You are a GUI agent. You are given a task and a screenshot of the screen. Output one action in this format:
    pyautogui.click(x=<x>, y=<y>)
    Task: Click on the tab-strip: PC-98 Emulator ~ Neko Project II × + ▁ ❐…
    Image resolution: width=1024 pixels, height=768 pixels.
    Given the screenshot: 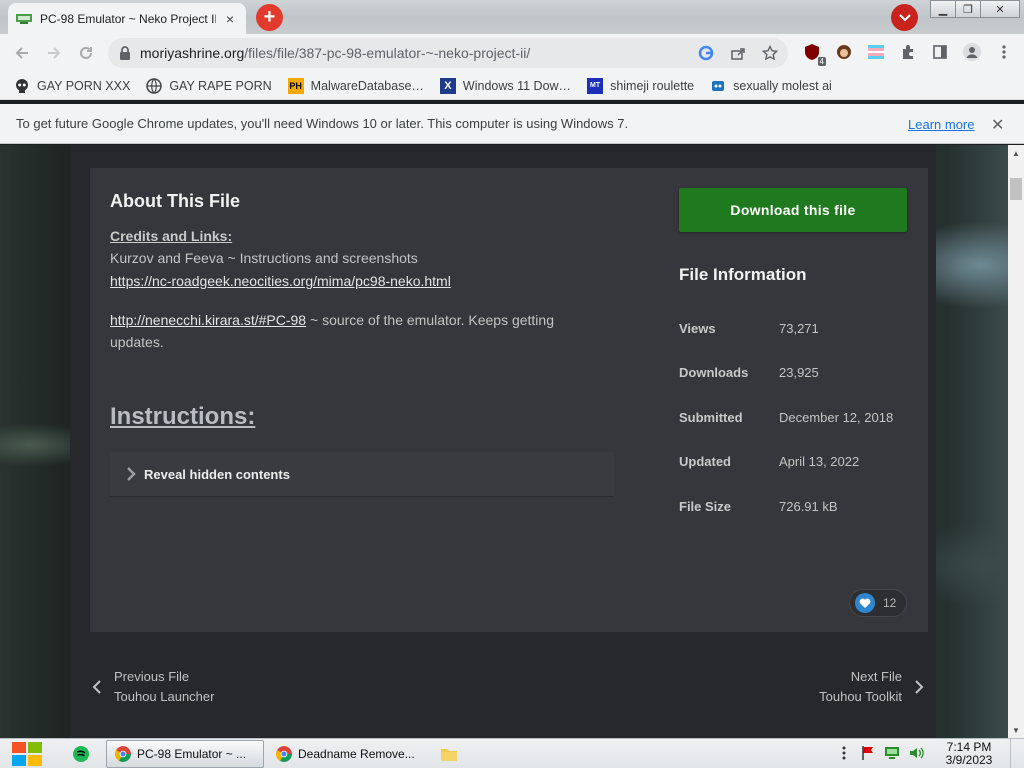 What is the action you would take?
    pyautogui.click(x=512, y=17)
    